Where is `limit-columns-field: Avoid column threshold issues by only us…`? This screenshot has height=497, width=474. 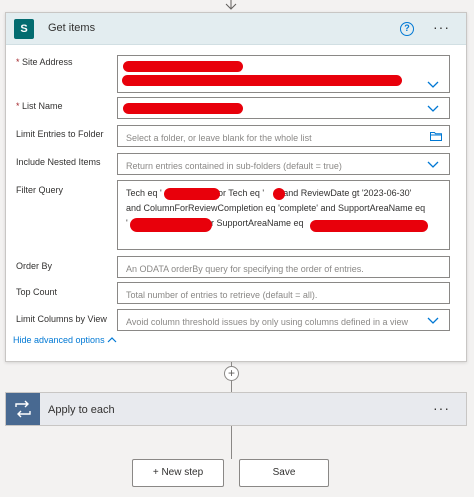 limit-columns-field: Avoid column threshold issues by only us… is located at coordinates (283, 320).